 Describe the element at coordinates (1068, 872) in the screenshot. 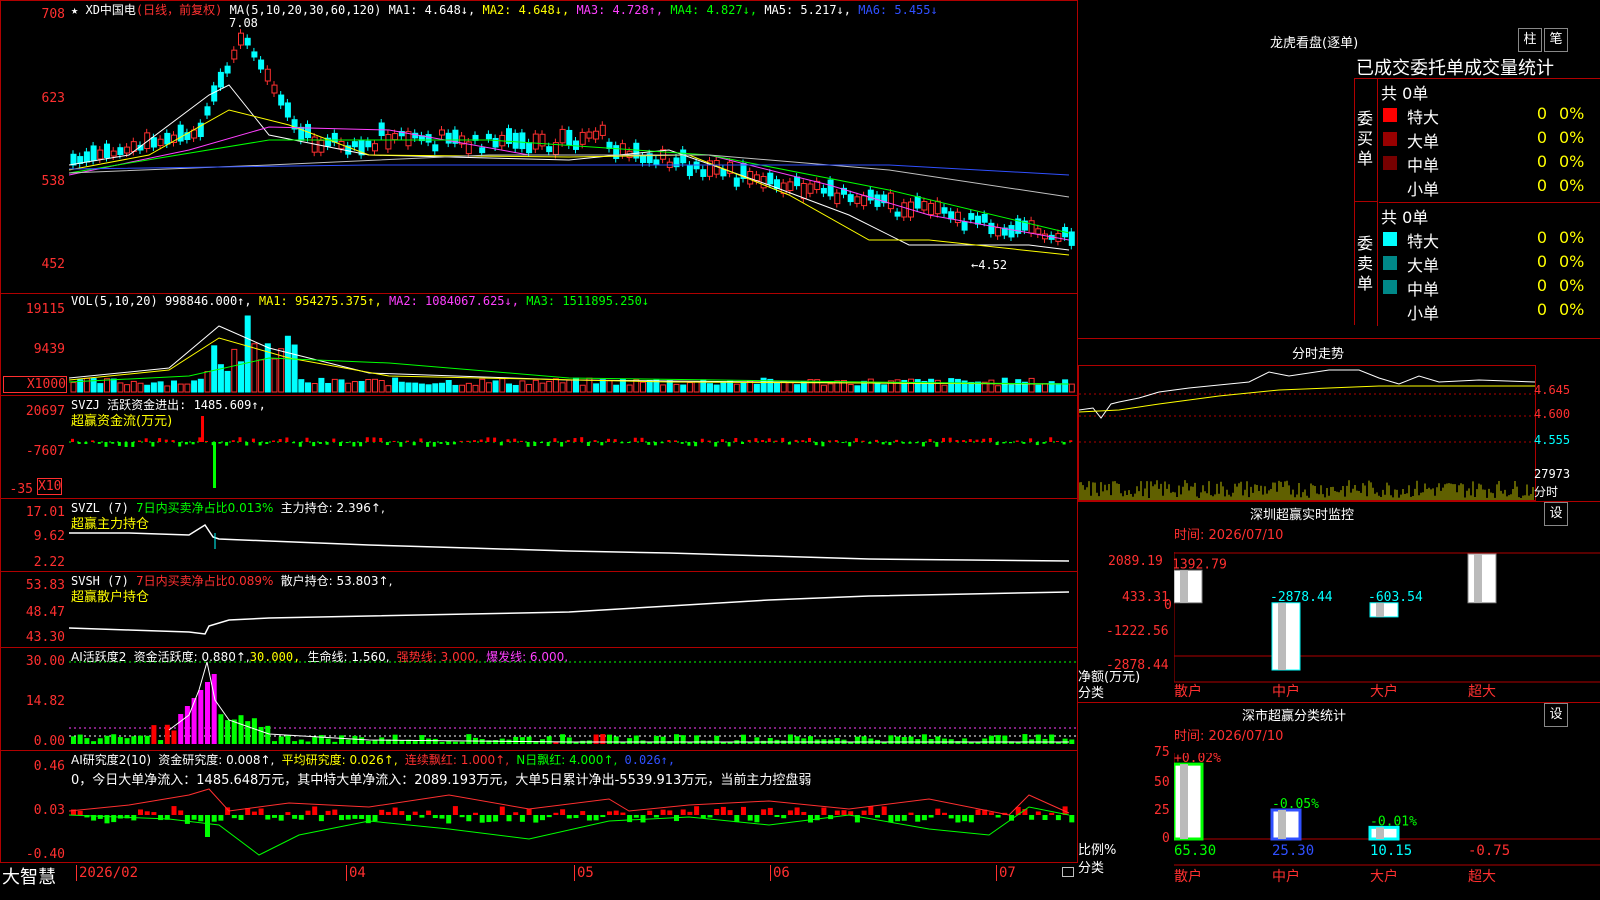

I see `lock-icon` at that location.